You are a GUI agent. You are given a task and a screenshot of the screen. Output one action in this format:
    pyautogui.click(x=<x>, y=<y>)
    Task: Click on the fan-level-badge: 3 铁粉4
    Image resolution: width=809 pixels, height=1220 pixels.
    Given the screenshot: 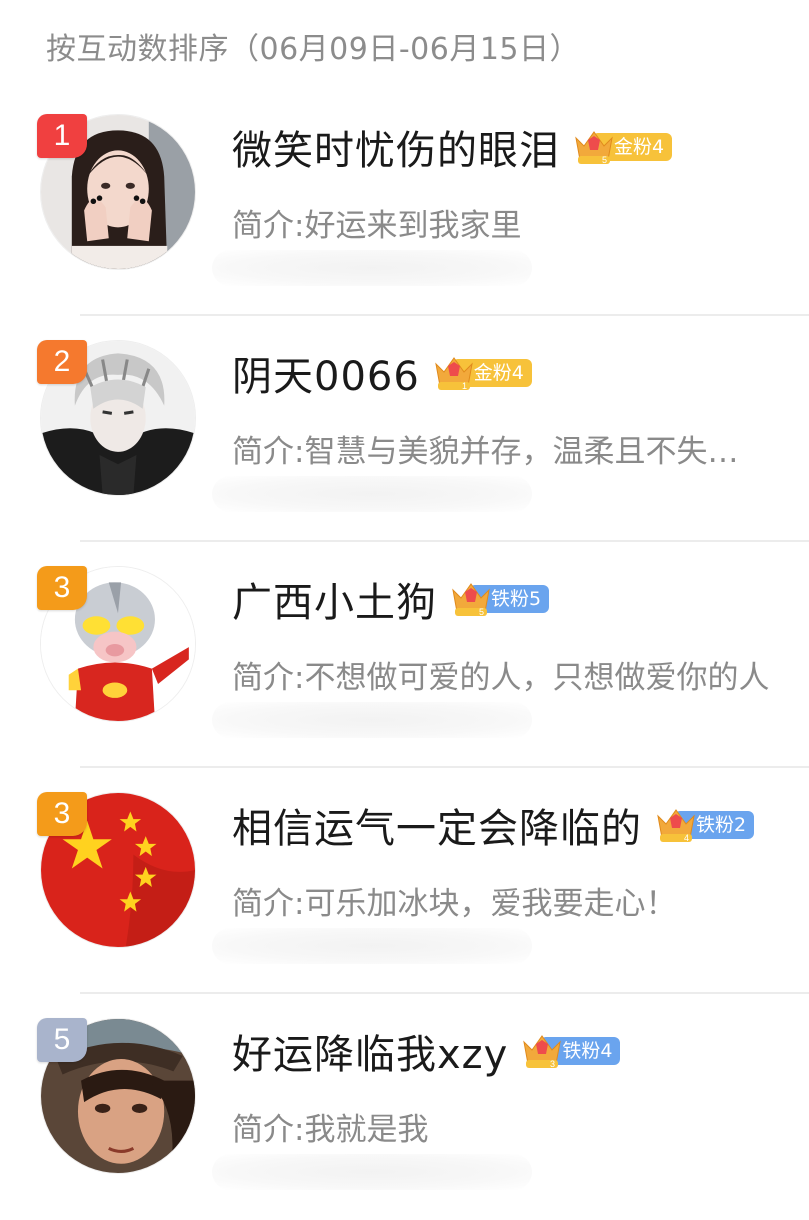 What is the action you would take?
    pyautogui.click(x=570, y=1051)
    